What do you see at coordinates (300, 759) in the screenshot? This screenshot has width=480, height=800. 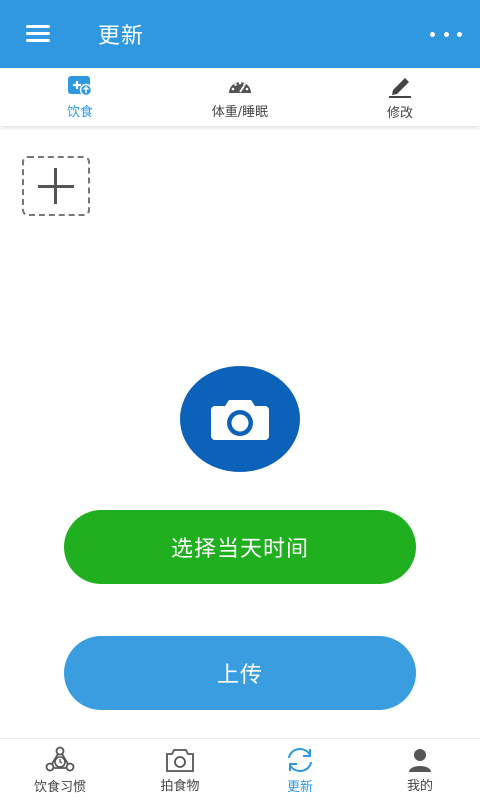 I see `refresh-icon` at bounding box center [300, 759].